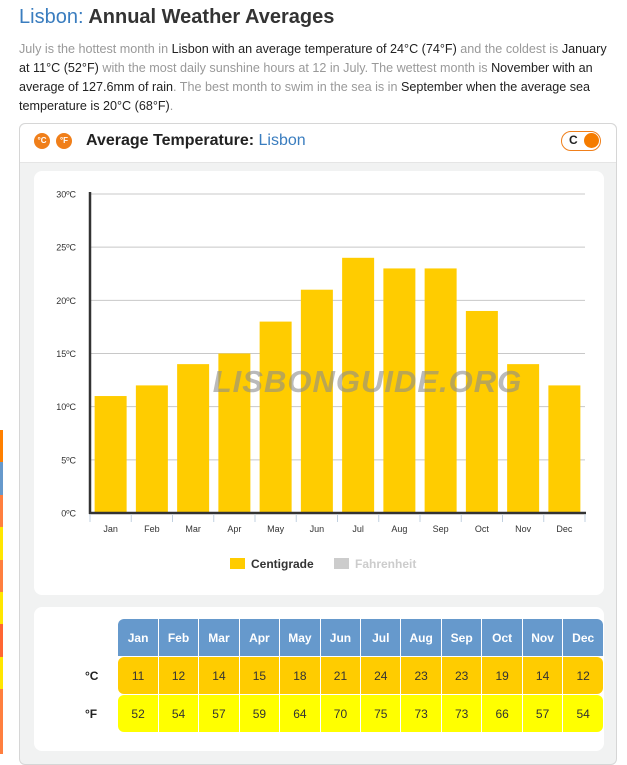 Image resolution: width=627 pixels, height=765 pixels. Describe the element at coordinates (209, 17) in the screenshot. I see `page-title-text: Annual Weather Averages` at that location.